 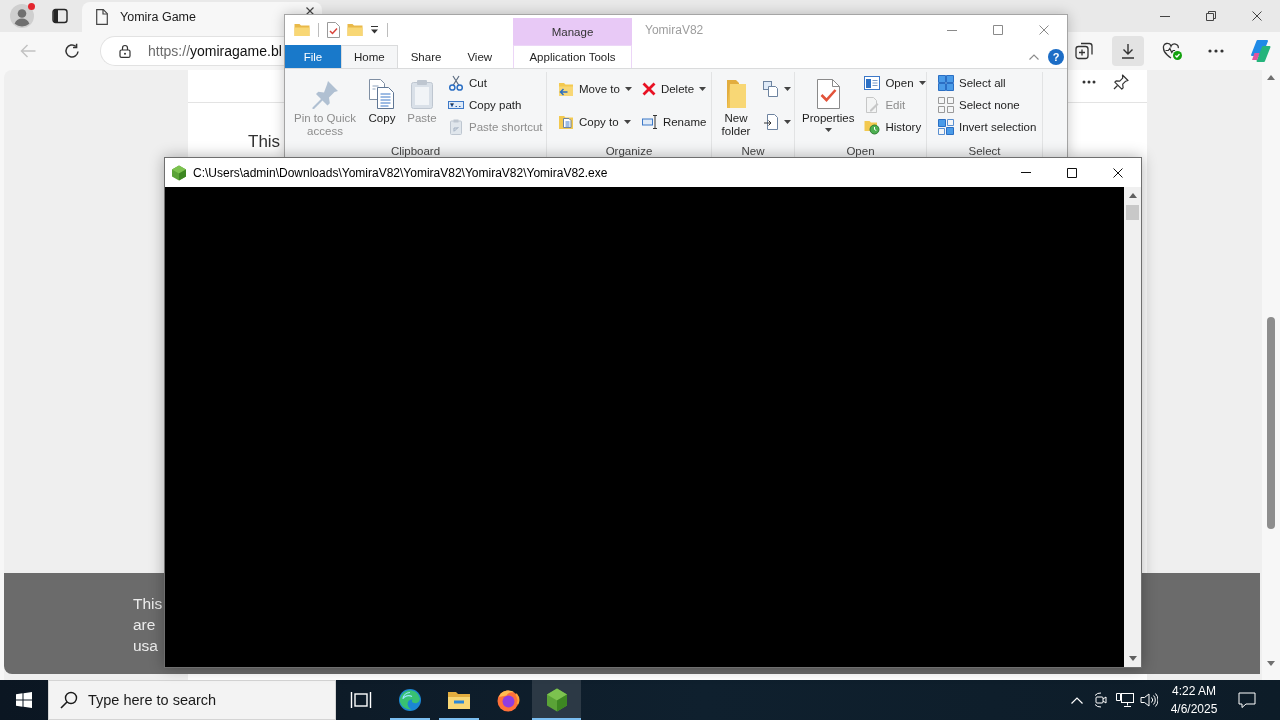 I want to click on delete-button: Delete, so click(x=674, y=88).